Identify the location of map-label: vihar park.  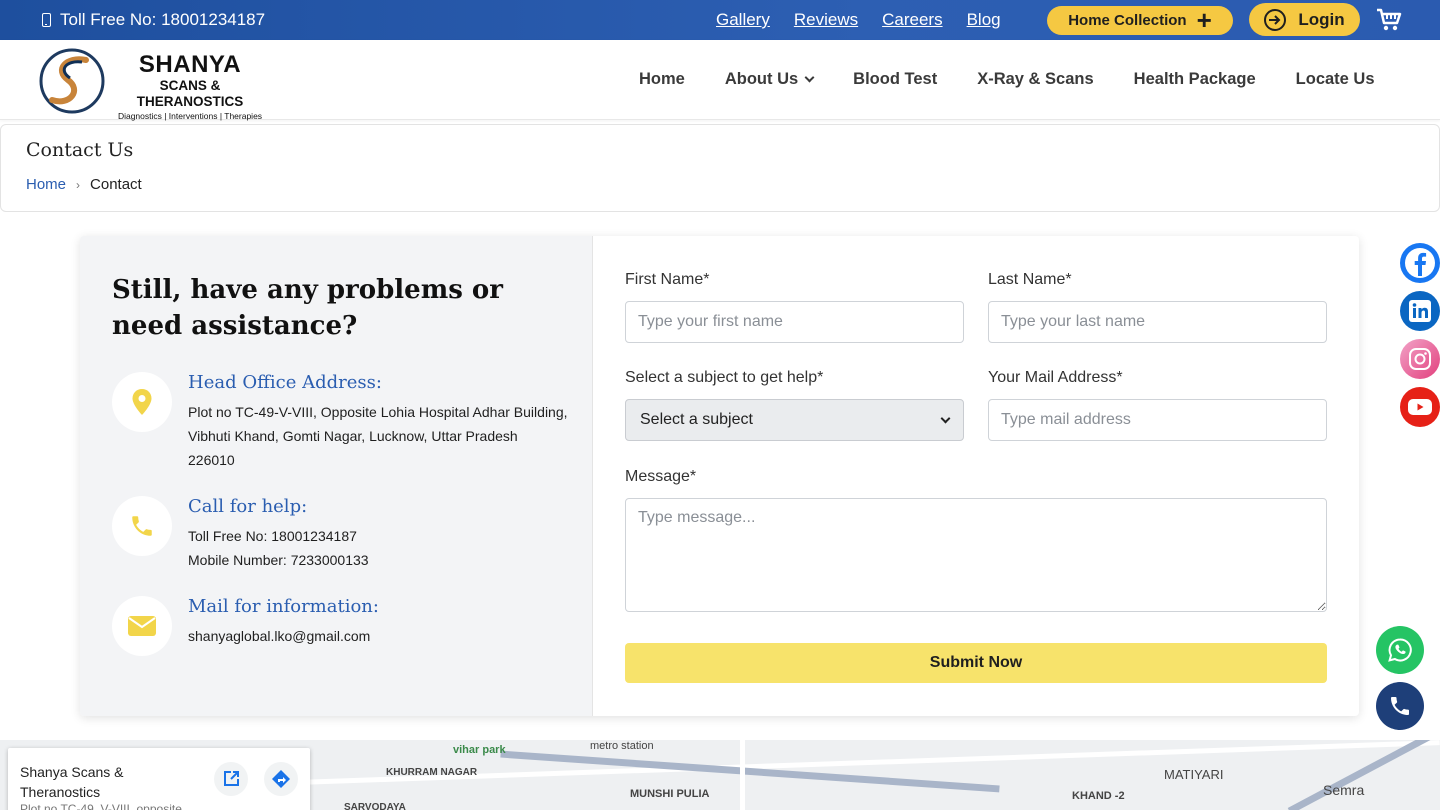
(479, 750).